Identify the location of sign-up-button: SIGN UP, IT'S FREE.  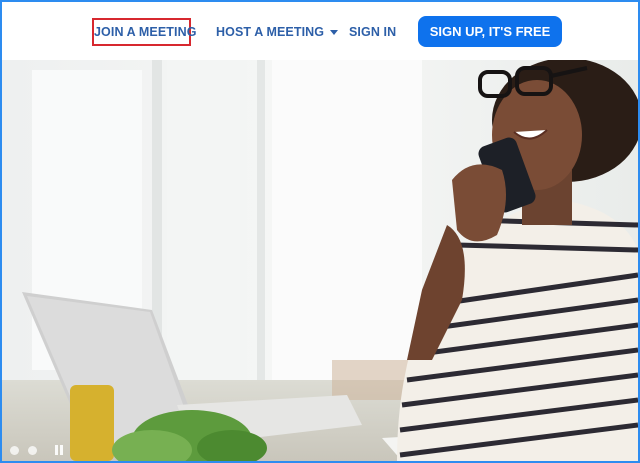
(490, 31).